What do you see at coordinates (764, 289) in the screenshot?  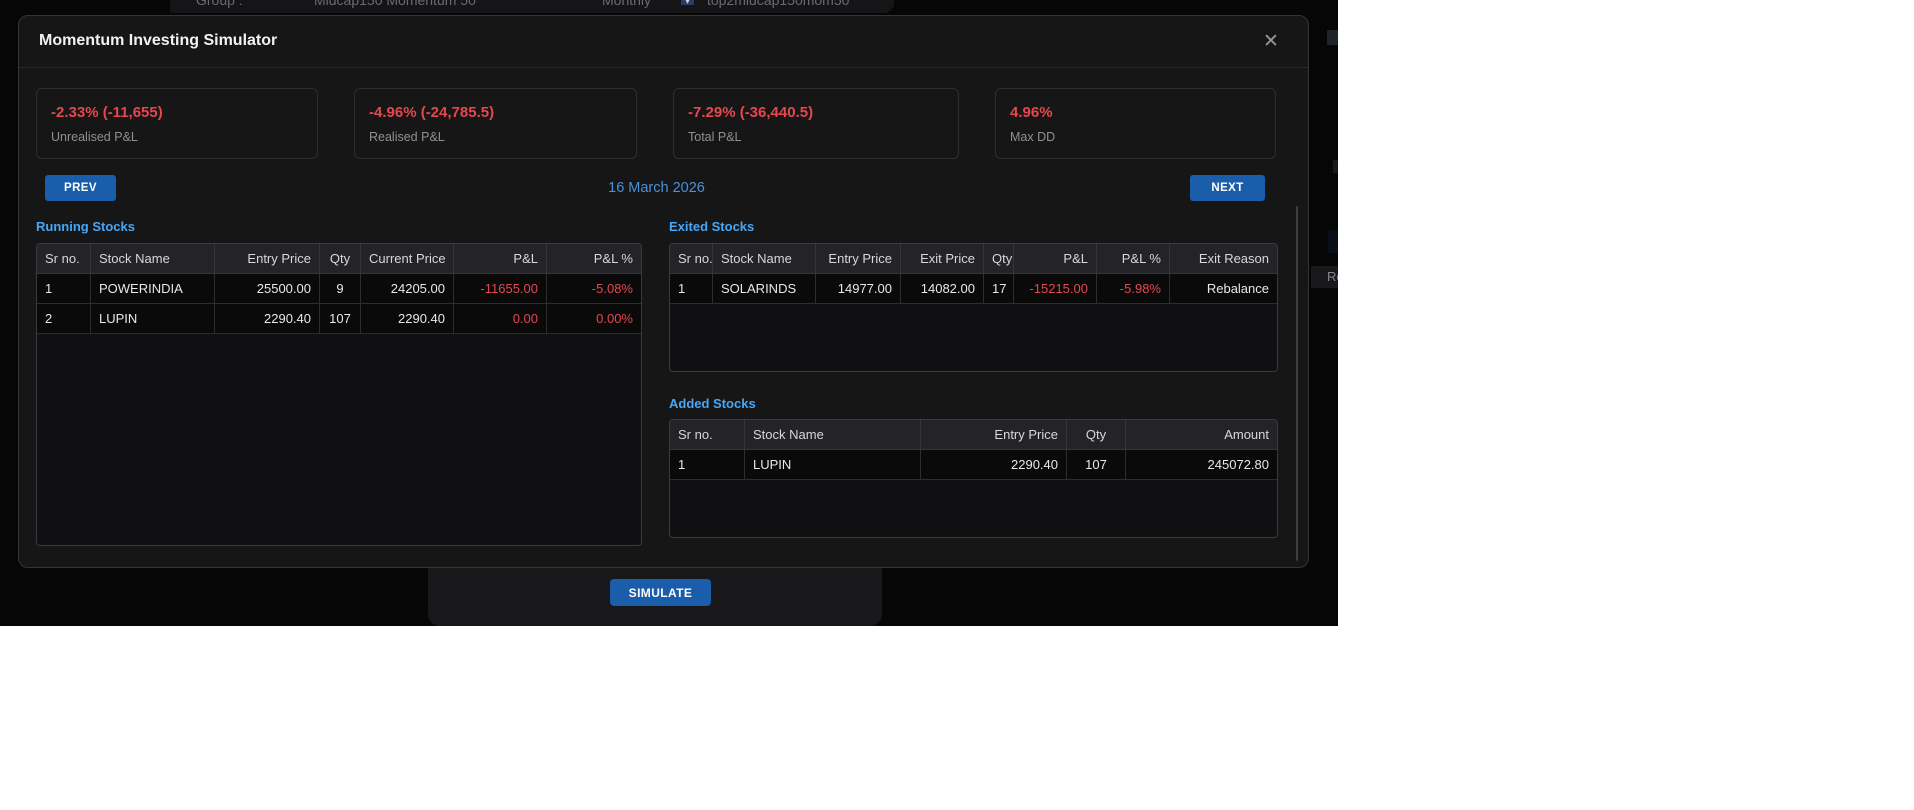 I see `table-cell: SOLARINDS` at bounding box center [764, 289].